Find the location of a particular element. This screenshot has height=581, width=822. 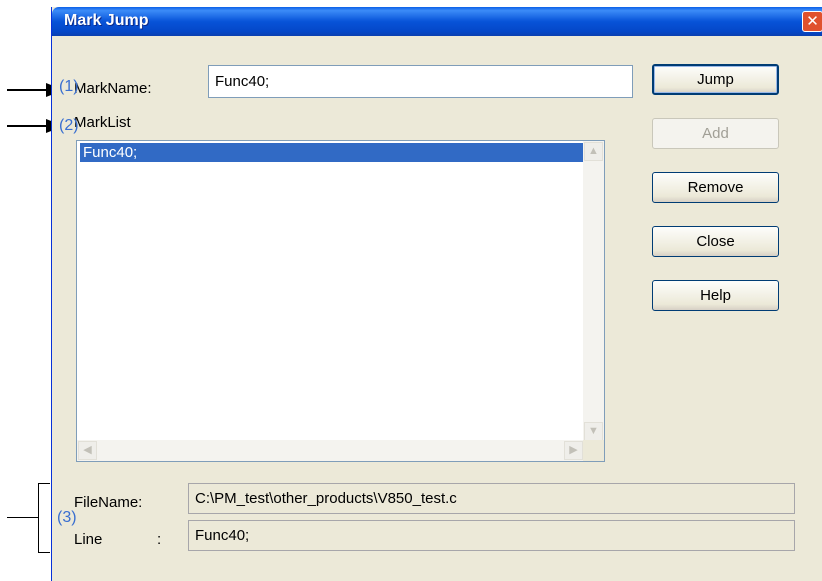

help-button-label: Help is located at coordinates (715, 295).